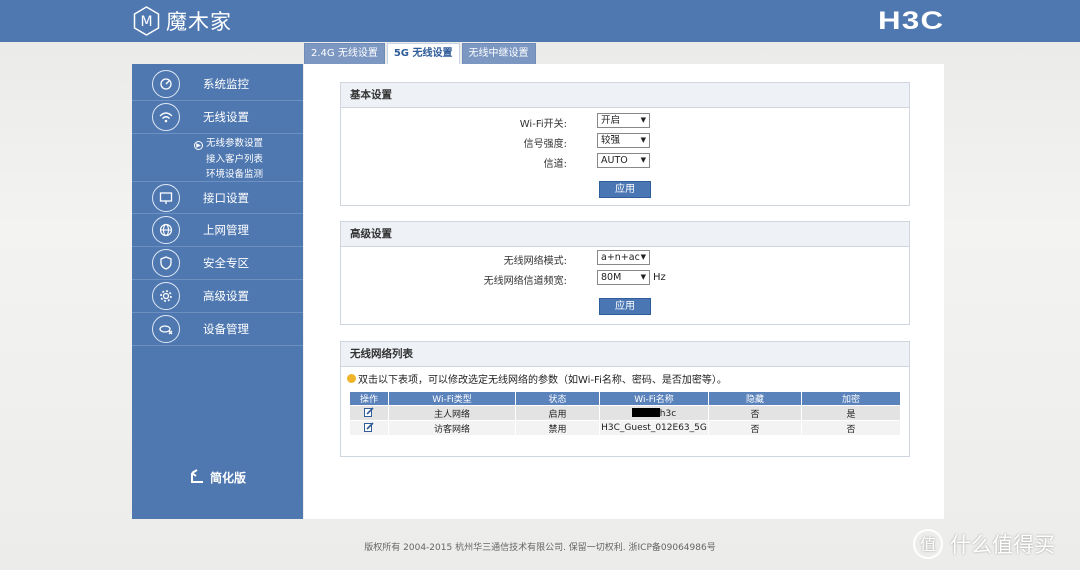  Describe the element at coordinates (911, 21) in the screenshot. I see `brand-logo: H3C` at that location.